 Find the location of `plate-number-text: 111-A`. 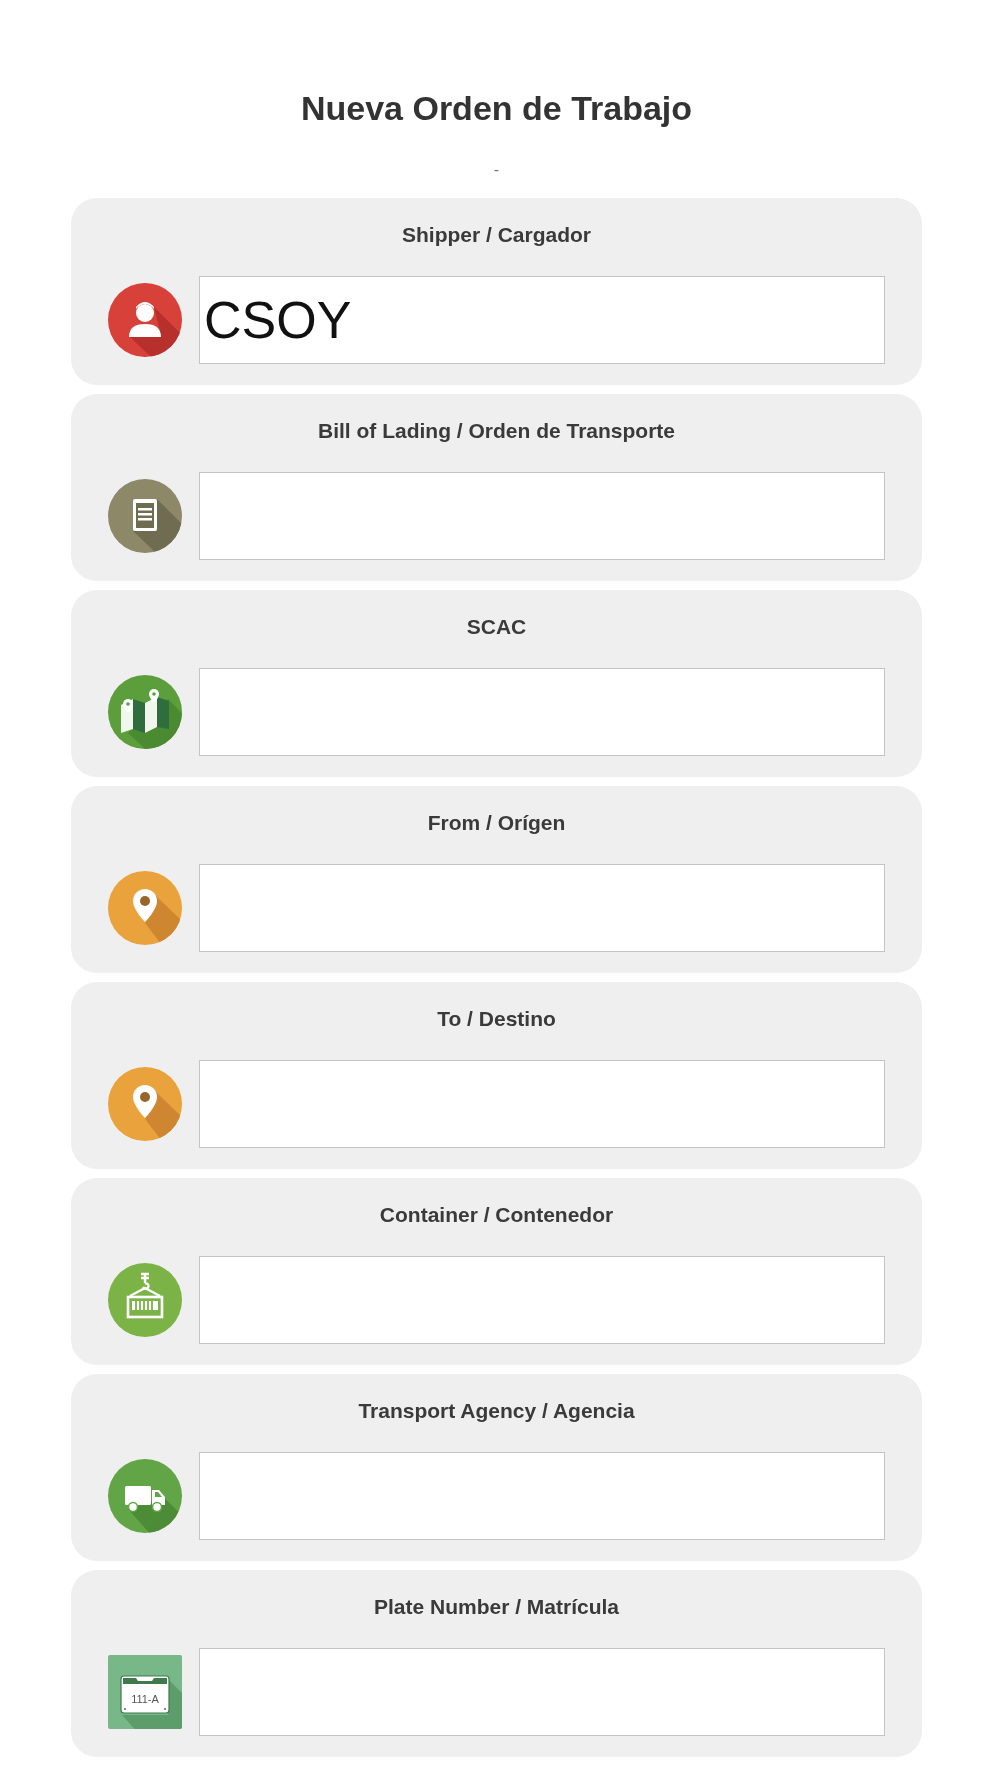

plate-number-text: 111-A is located at coordinates (145, 1699).